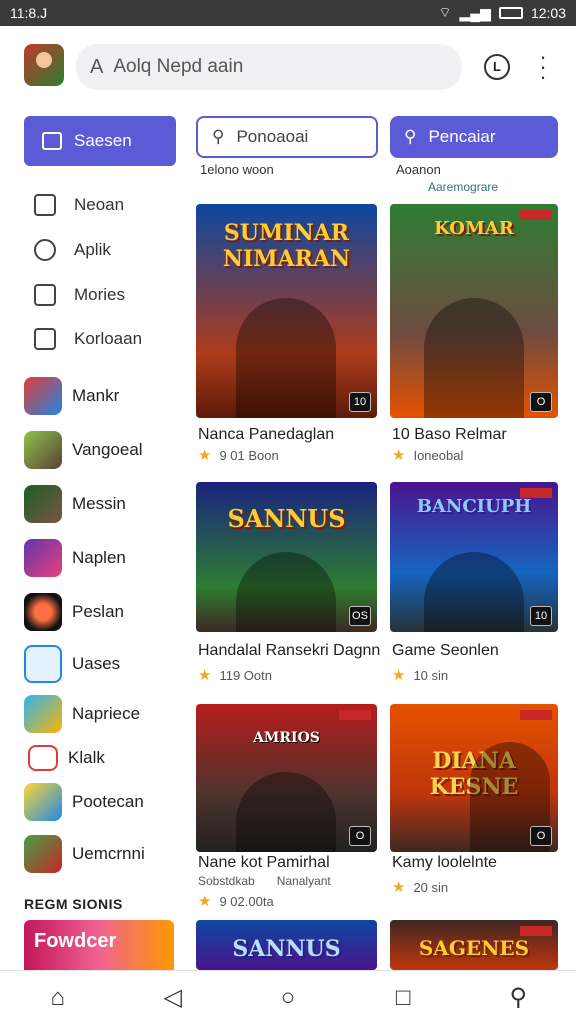  I want to click on game-card-title: Nane kot Pamirhal, so click(264, 863).